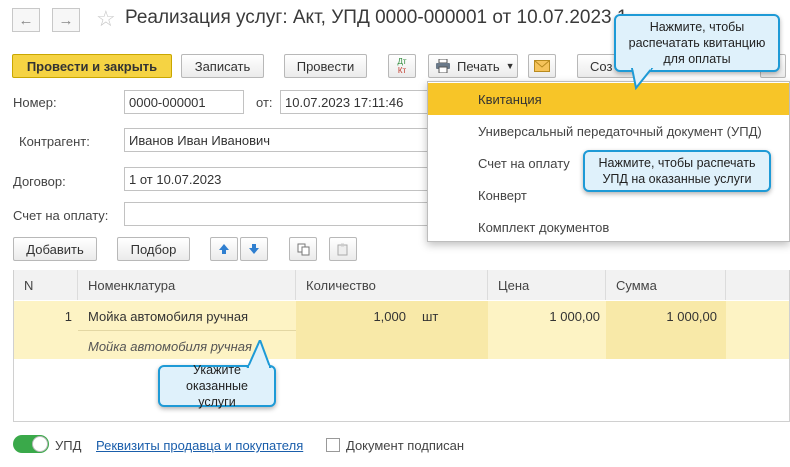  What do you see at coordinates (106, 19) in the screenshot?
I see `star-icon: ☆` at bounding box center [106, 19].